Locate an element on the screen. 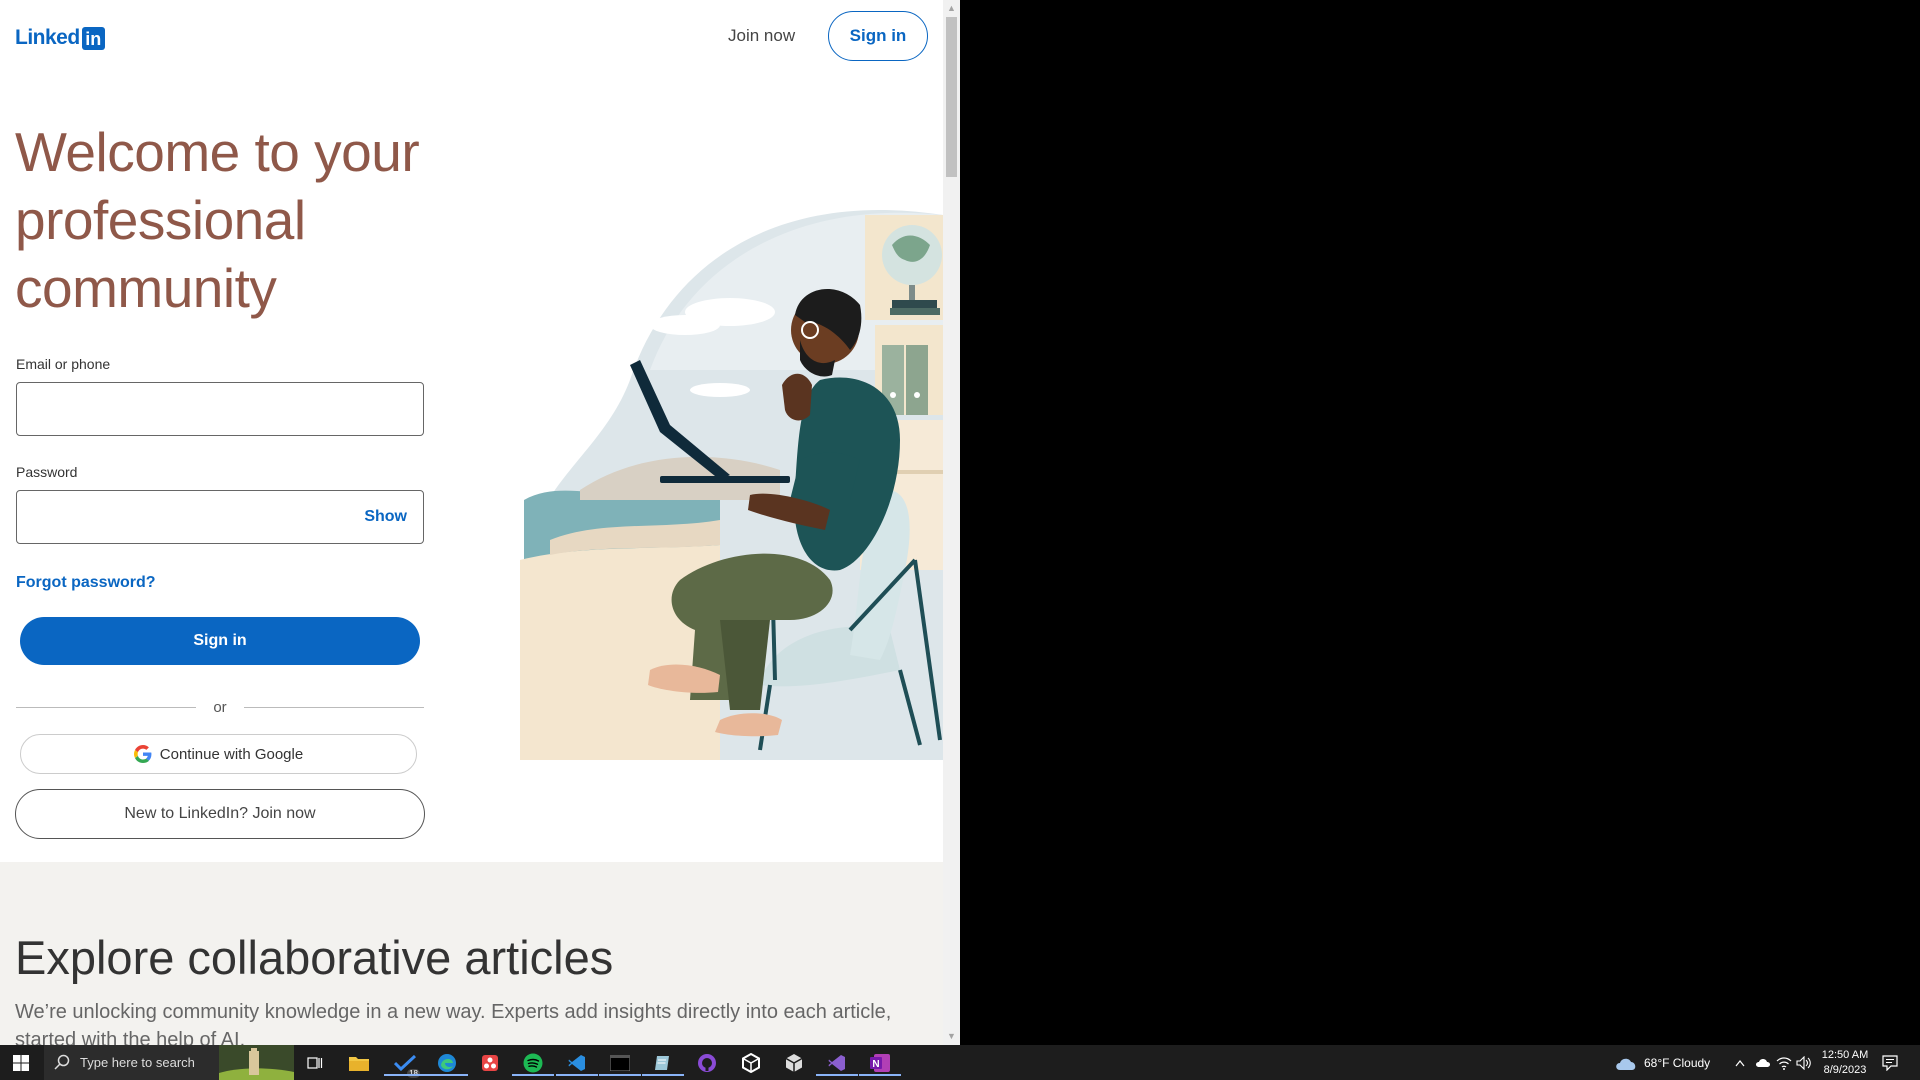 This screenshot has width=1920, height=1080. task-view-icon is located at coordinates (315, 1063).